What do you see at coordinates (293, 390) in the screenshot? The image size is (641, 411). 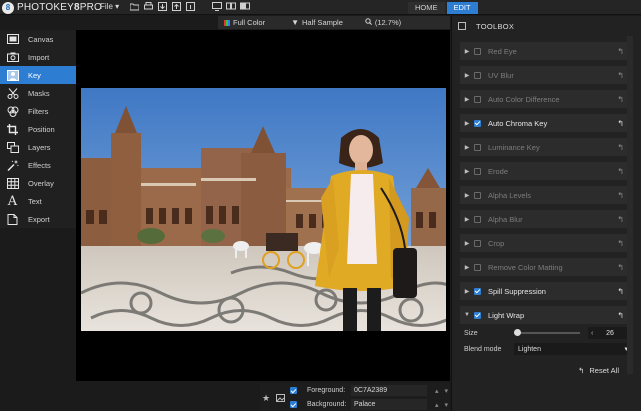 I see `foreground-checkbox` at bounding box center [293, 390].